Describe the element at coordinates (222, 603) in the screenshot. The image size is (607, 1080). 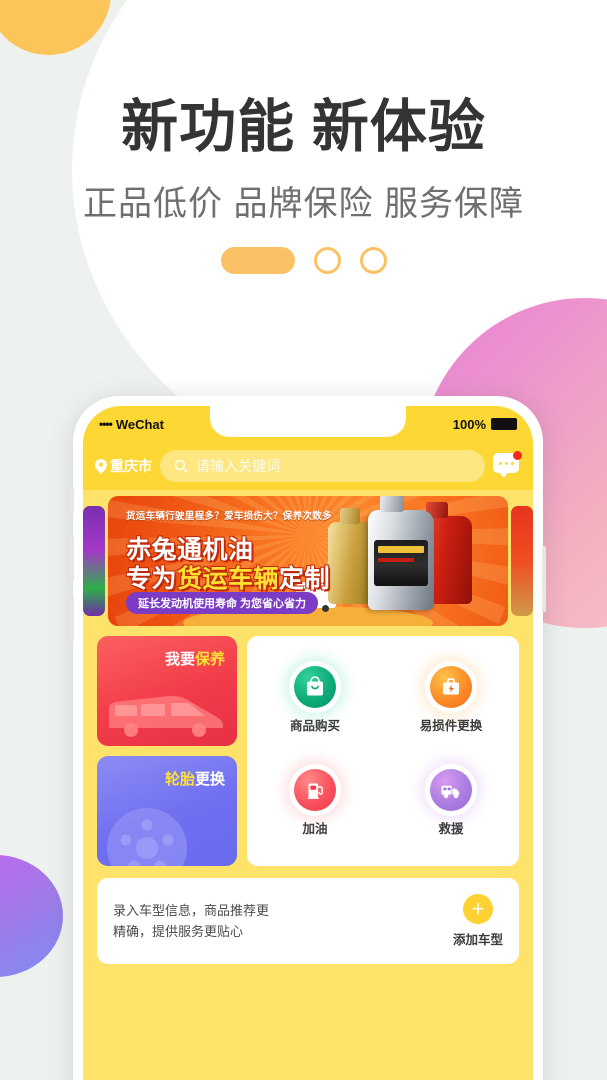
I see `banner-tagline: 延长发动机使用寿命 为您省心省力` at that location.